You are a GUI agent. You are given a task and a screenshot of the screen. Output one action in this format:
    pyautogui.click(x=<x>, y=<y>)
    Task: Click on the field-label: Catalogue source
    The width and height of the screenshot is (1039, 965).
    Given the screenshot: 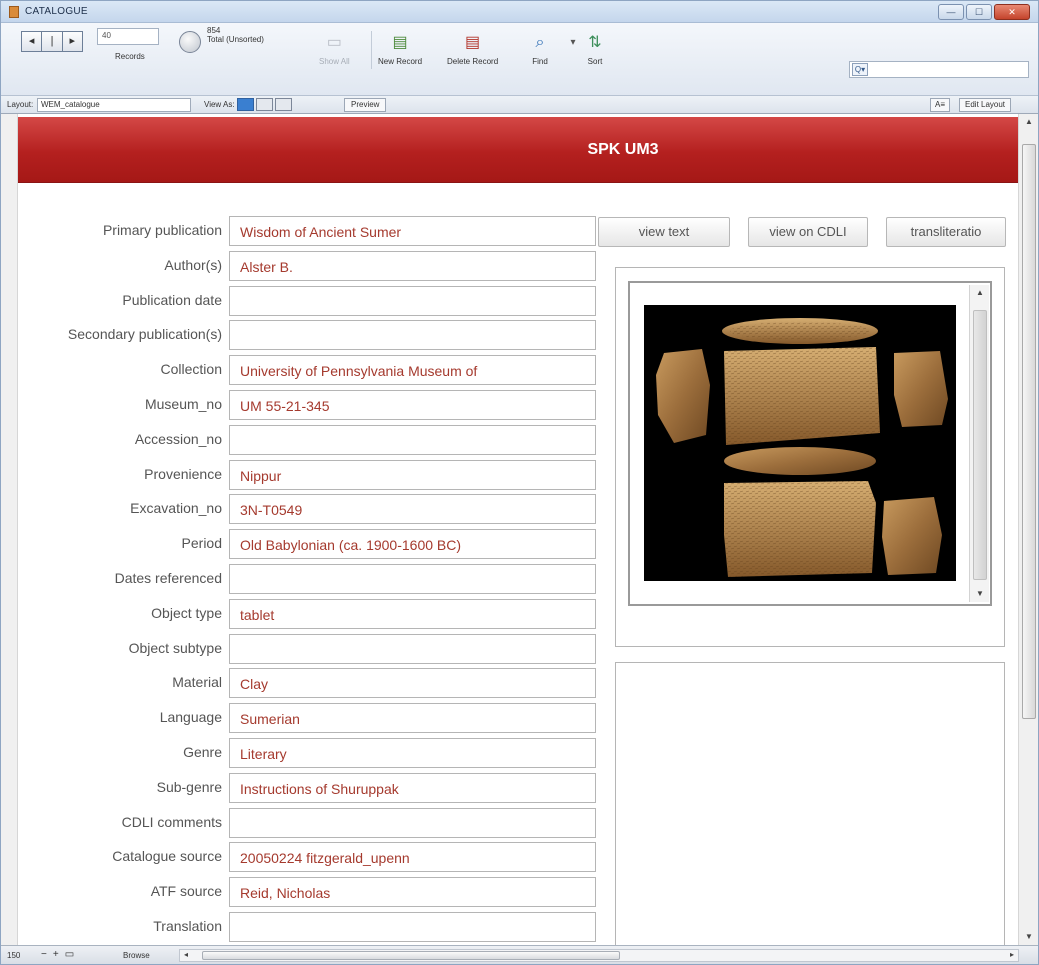 What is the action you would take?
    pyautogui.click(x=167, y=856)
    